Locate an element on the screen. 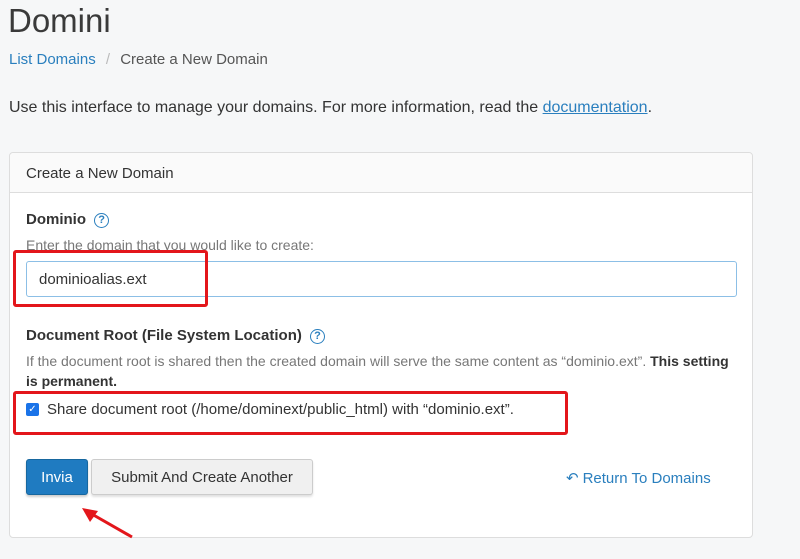 The image size is (800, 559). submit-and-create-another-button: Submit And Create Another is located at coordinates (202, 477).